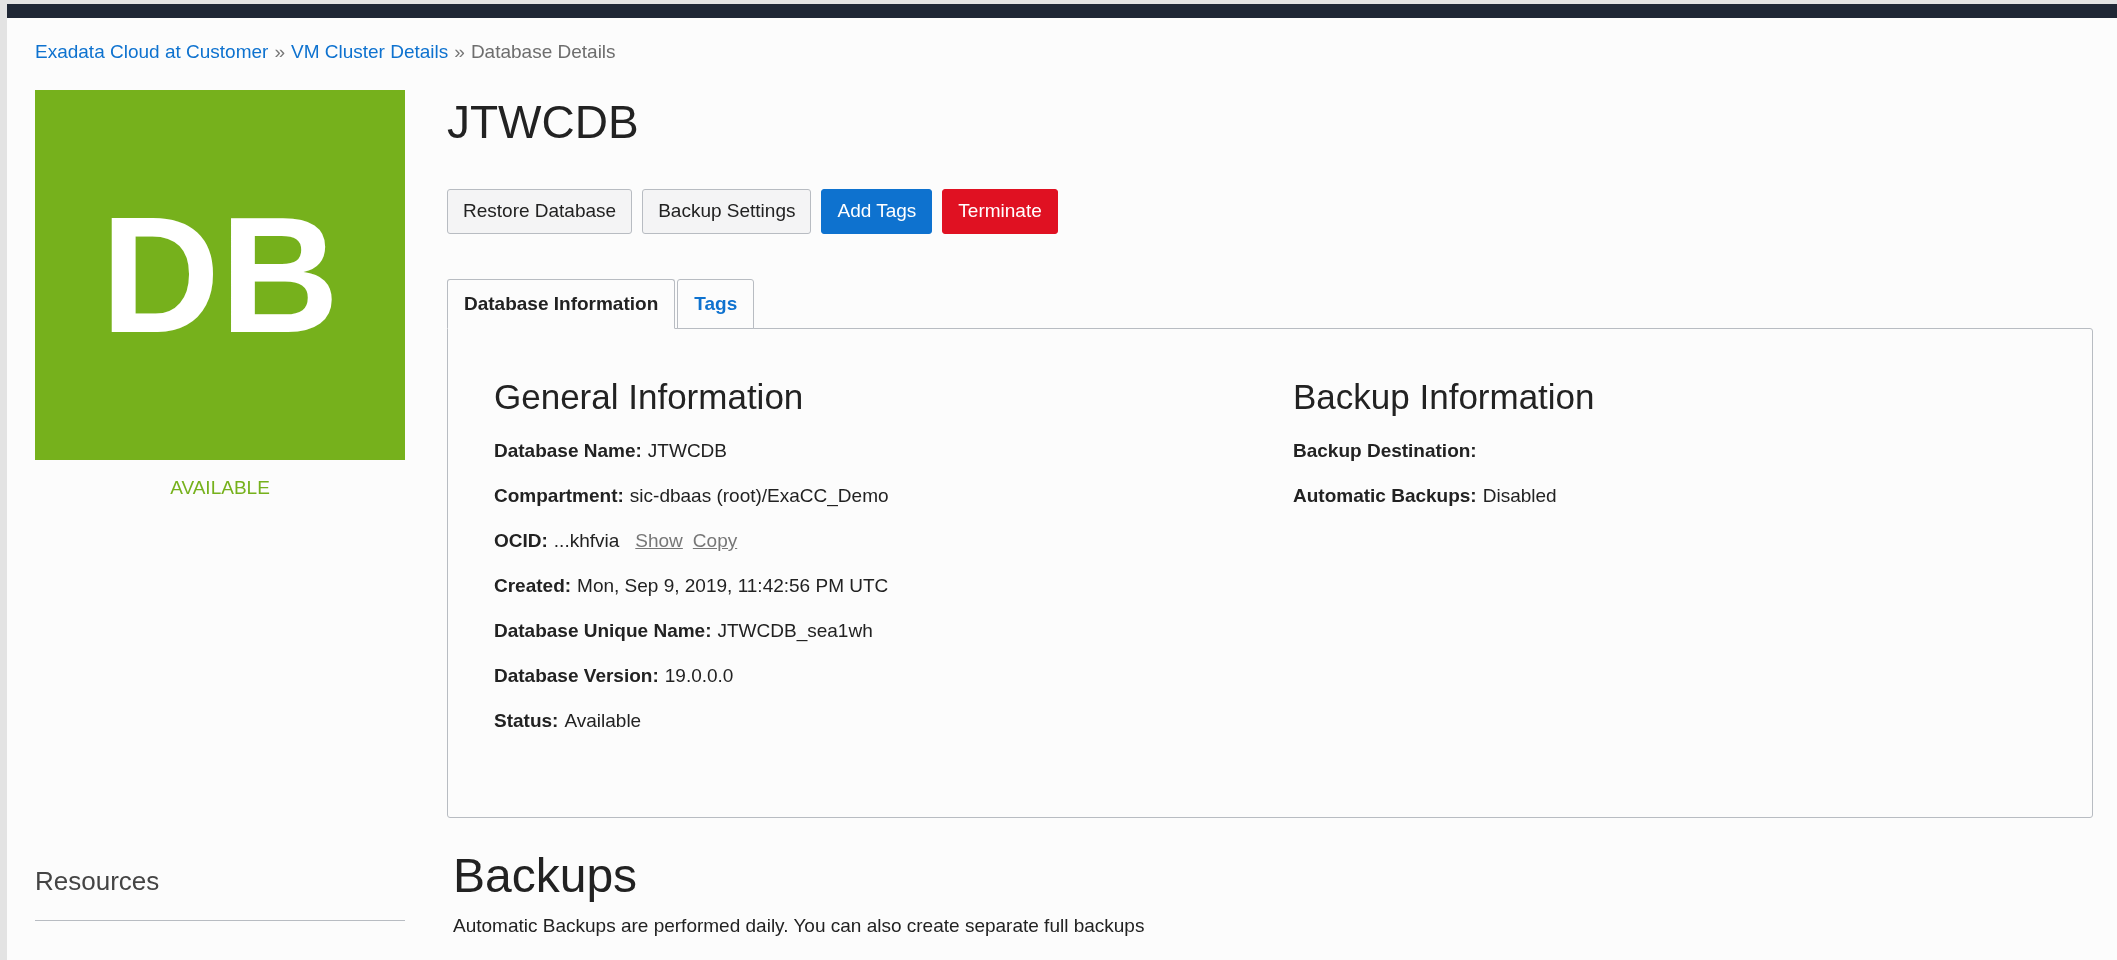  Describe the element at coordinates (97, 881) in the screenshot. I see `resources-heading: Resources` at that location.